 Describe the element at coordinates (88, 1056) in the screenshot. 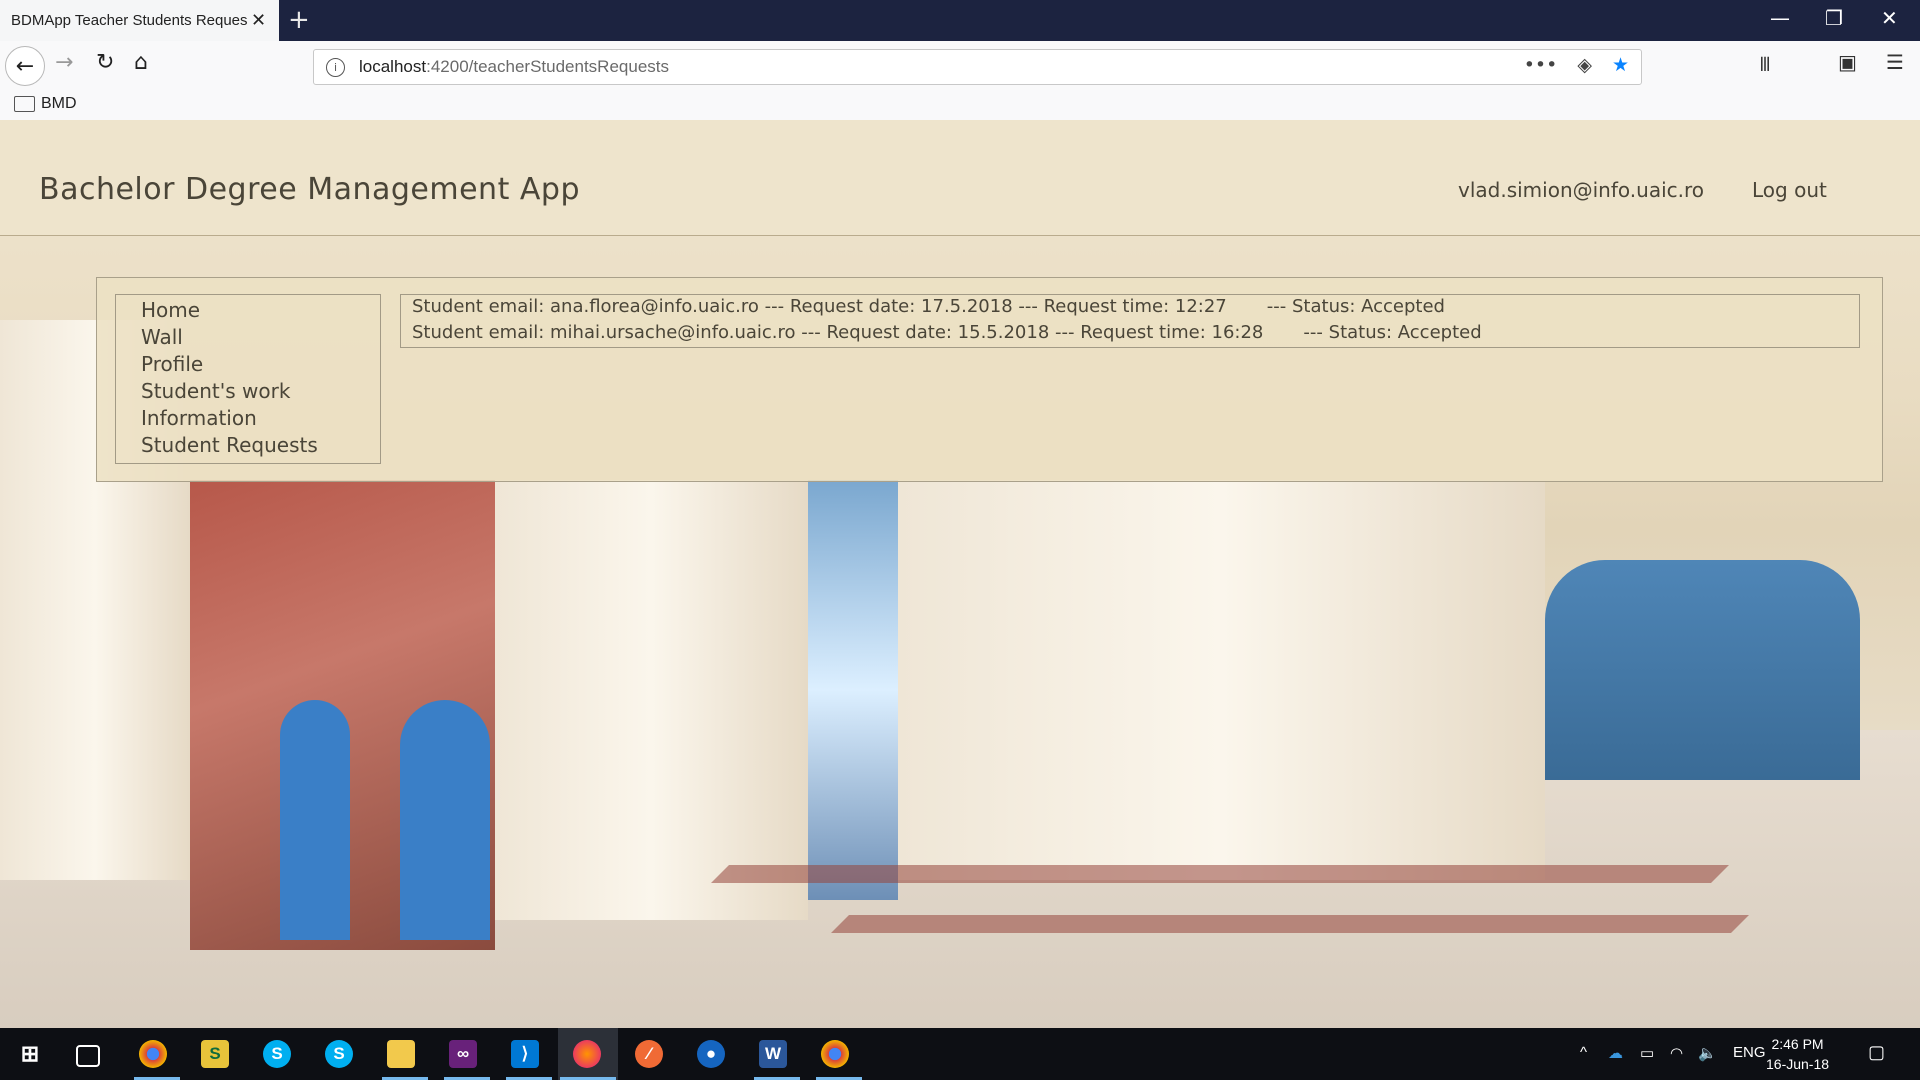

I see `task-view-icon` at that location.